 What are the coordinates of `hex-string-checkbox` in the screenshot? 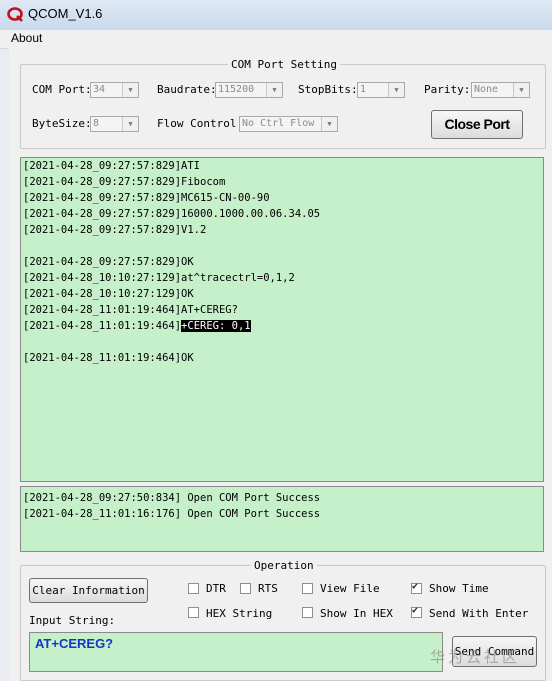 It's located at (193, 612).